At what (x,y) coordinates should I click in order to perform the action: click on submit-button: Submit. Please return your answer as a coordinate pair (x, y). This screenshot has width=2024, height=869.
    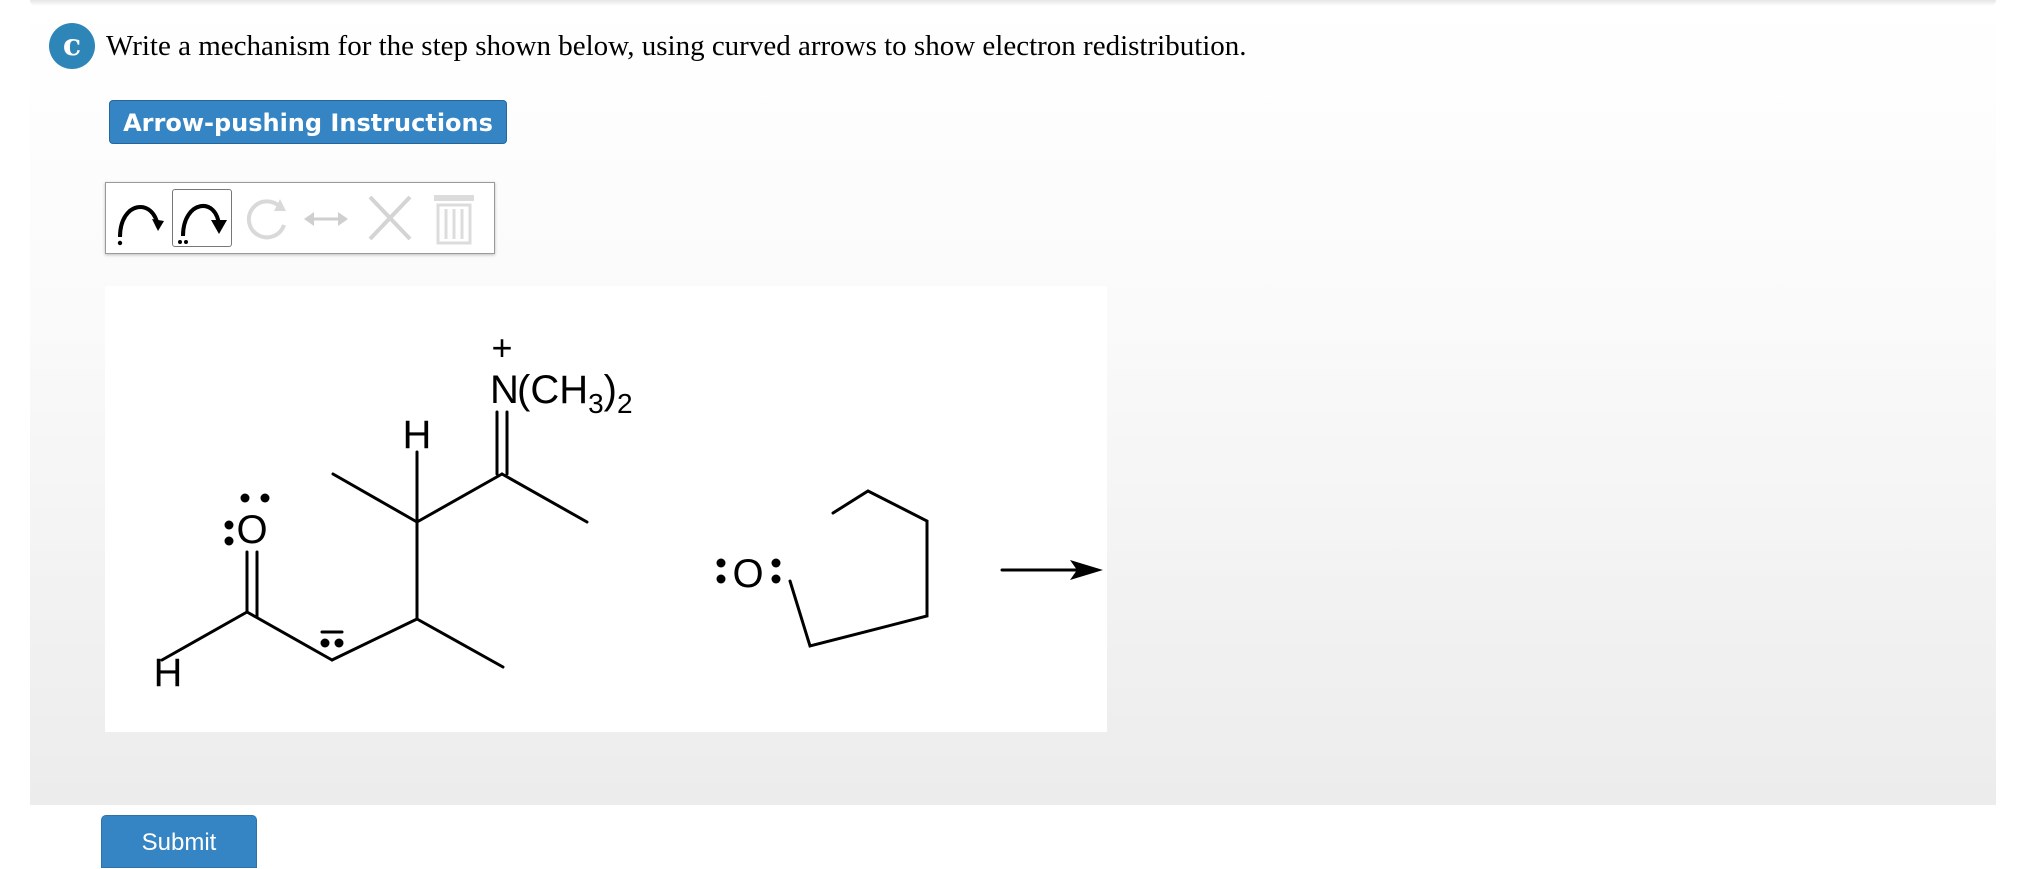
    Looking at the image, I should click on (179, 841).